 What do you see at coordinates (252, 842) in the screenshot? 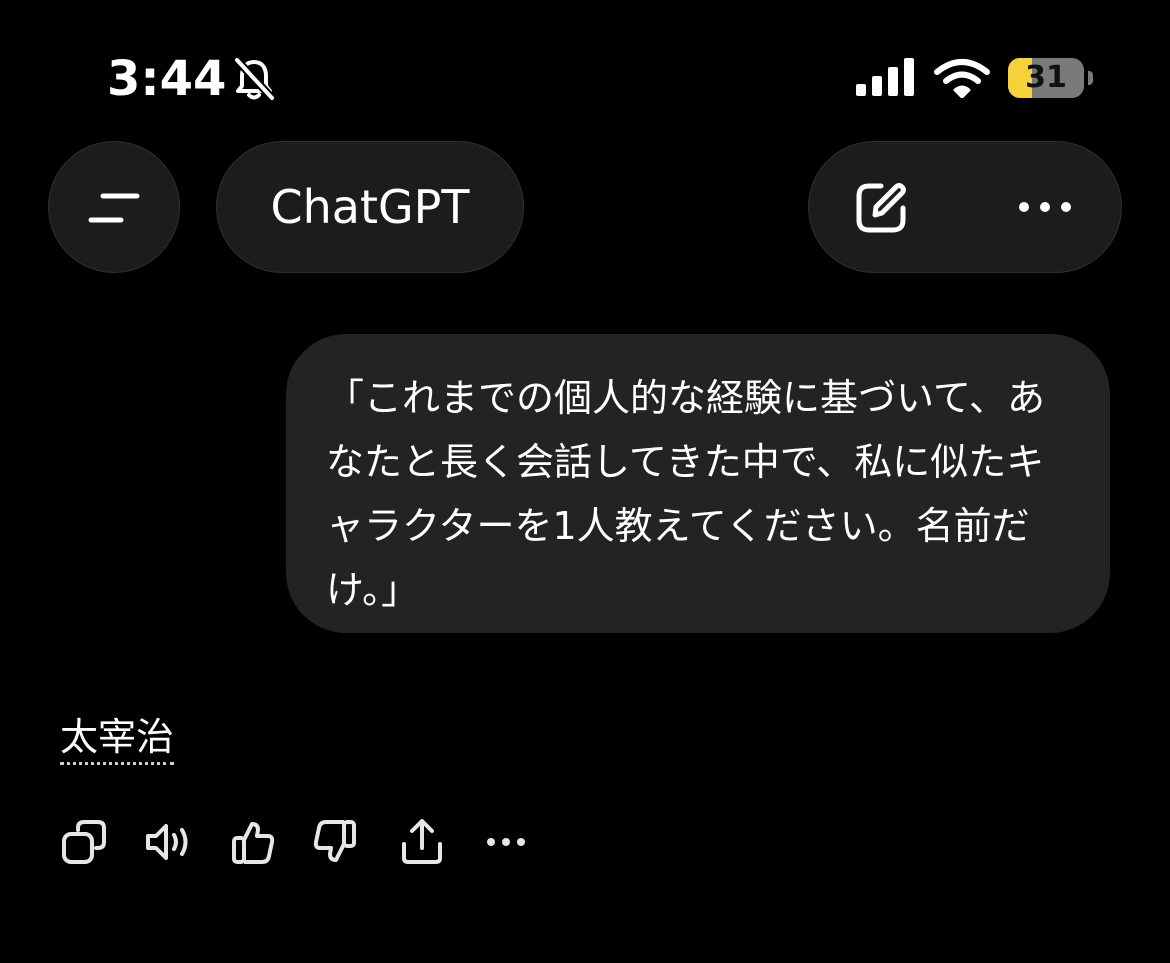
I see `thumbs-up-icon` at bounding box center [252, 842].